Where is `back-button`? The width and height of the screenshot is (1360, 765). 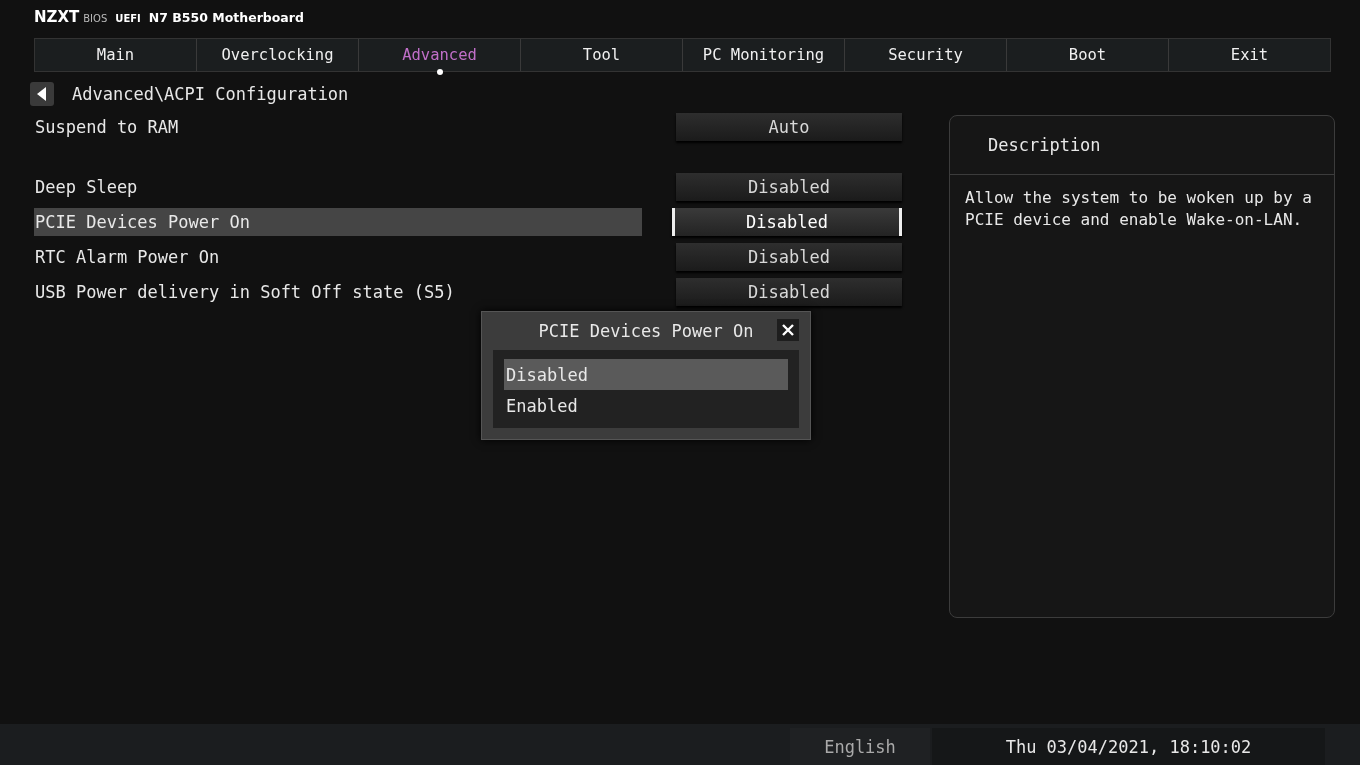
back-button is located at coordinates (42, 94).